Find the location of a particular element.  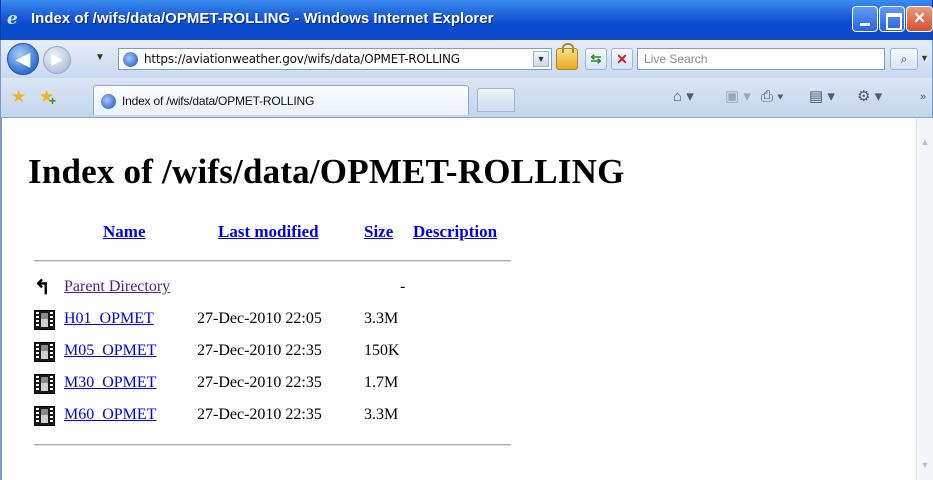

refresh-button: ⇆ is located at coordinates (596, 59).